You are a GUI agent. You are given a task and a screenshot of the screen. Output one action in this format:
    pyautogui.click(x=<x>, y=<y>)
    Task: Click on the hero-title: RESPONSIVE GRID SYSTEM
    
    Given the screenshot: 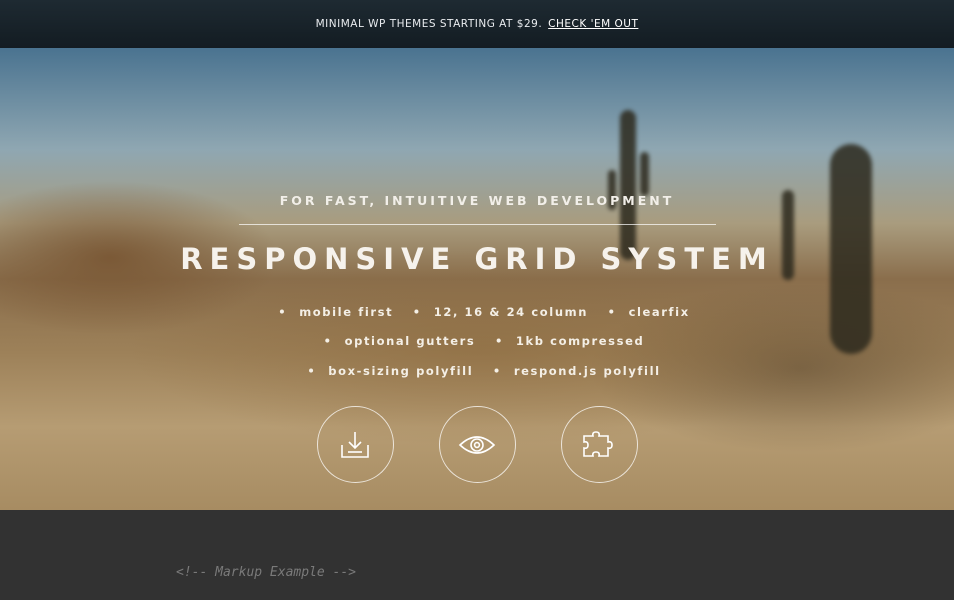 What is the action you would take?
    pyautogui.click(x=477, y=259)
    